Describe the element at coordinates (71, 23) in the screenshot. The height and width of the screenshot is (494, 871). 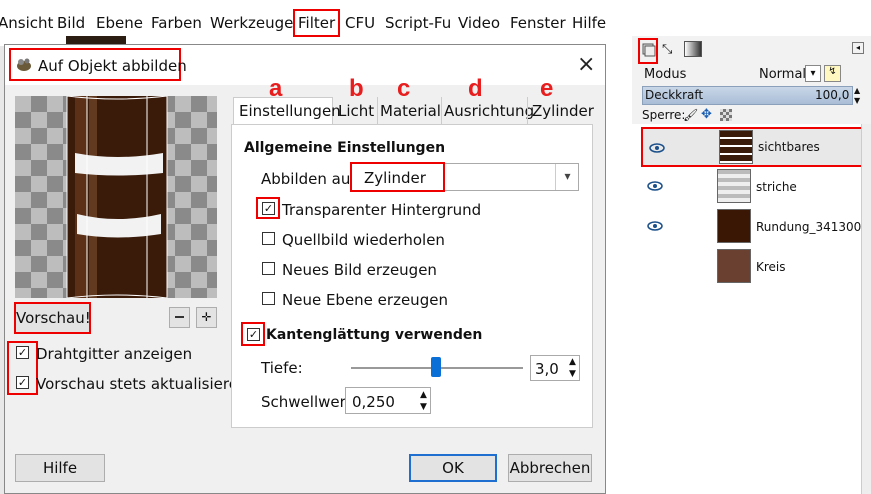
I see `menu-bild: Bild` at that location.